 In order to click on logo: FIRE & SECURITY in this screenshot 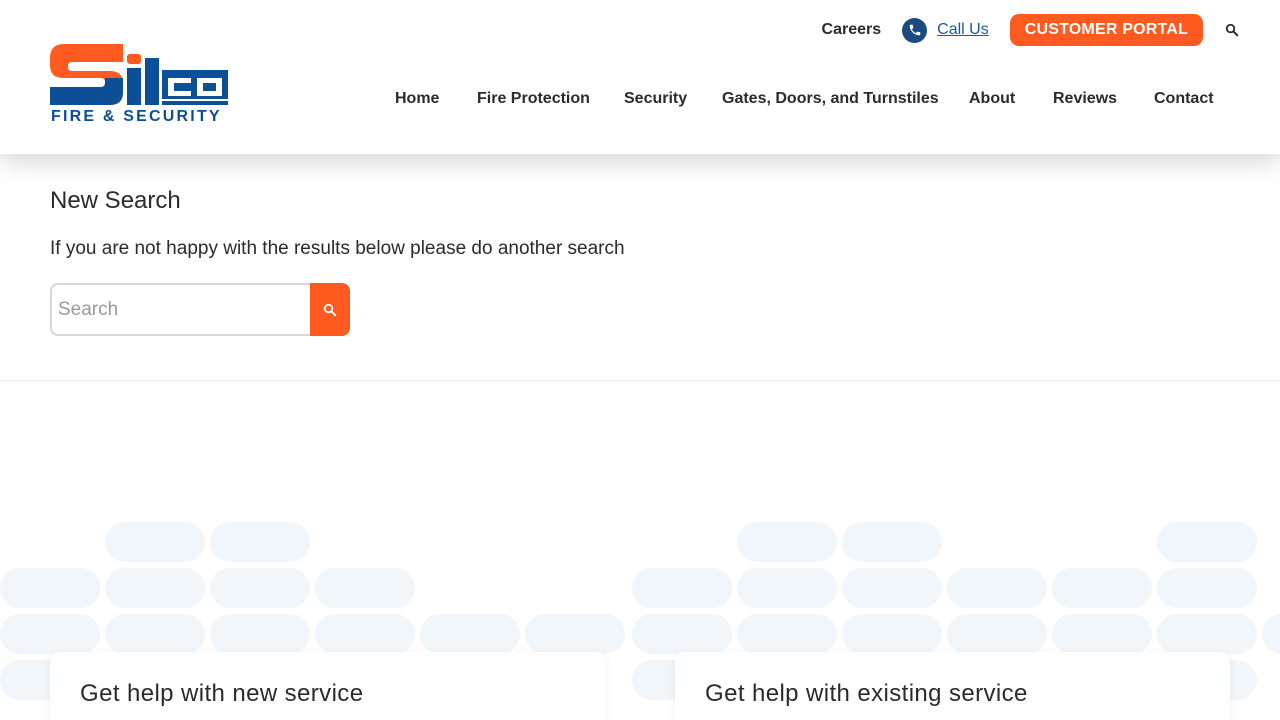, I will do `click(140, 85)`.